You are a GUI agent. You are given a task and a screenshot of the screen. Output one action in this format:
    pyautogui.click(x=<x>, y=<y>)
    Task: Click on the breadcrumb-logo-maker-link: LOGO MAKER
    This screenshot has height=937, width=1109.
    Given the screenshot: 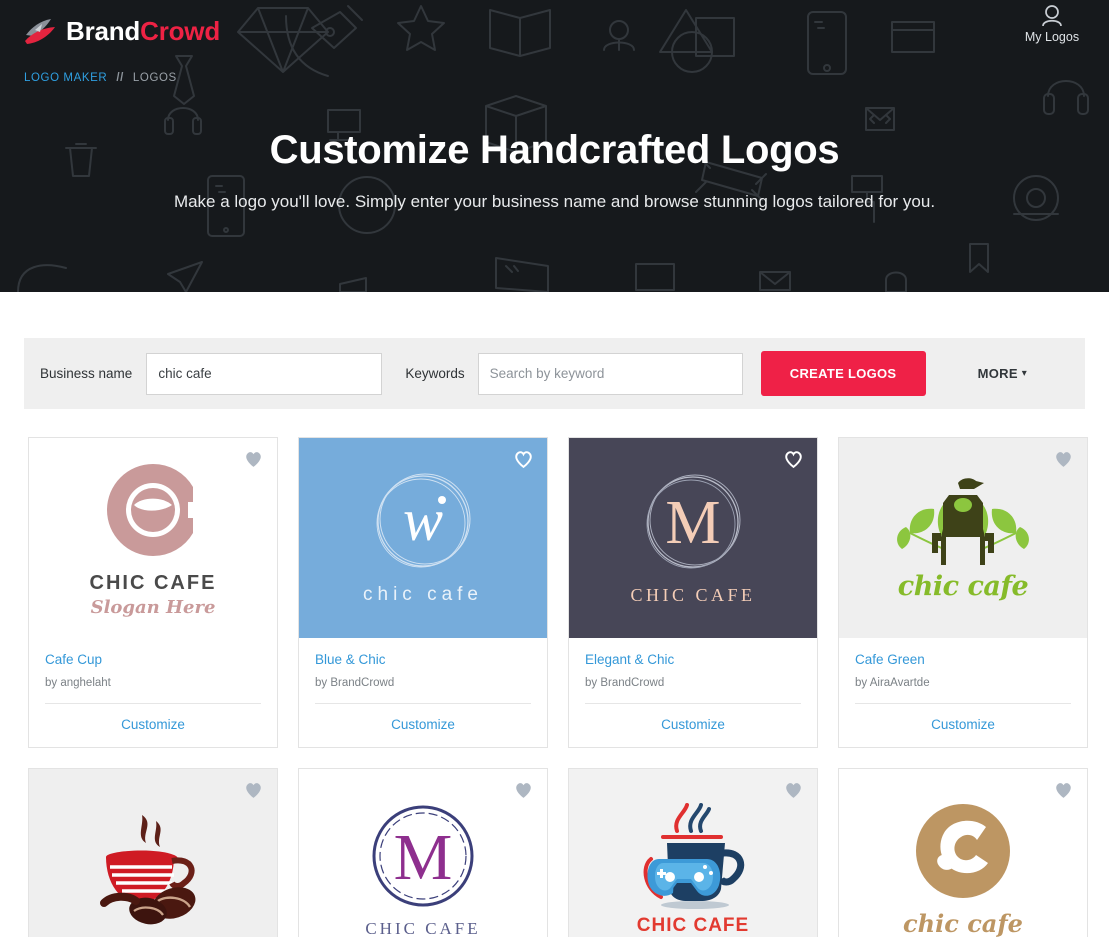 What is the action you would take?
    pyautogui.click(x=65, y=78)
    